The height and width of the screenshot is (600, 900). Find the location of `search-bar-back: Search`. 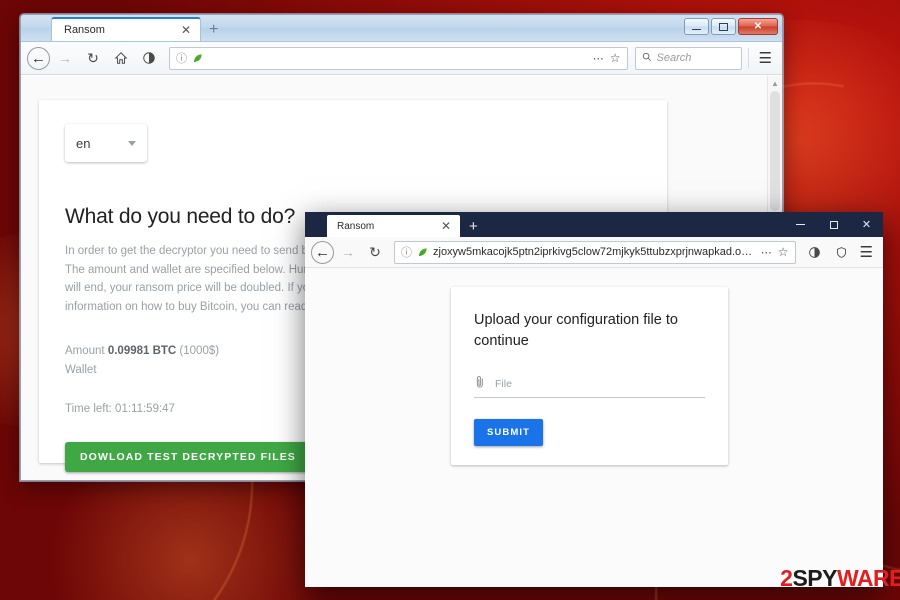

search-bar-back: Search is located at coordinates (688, 58).